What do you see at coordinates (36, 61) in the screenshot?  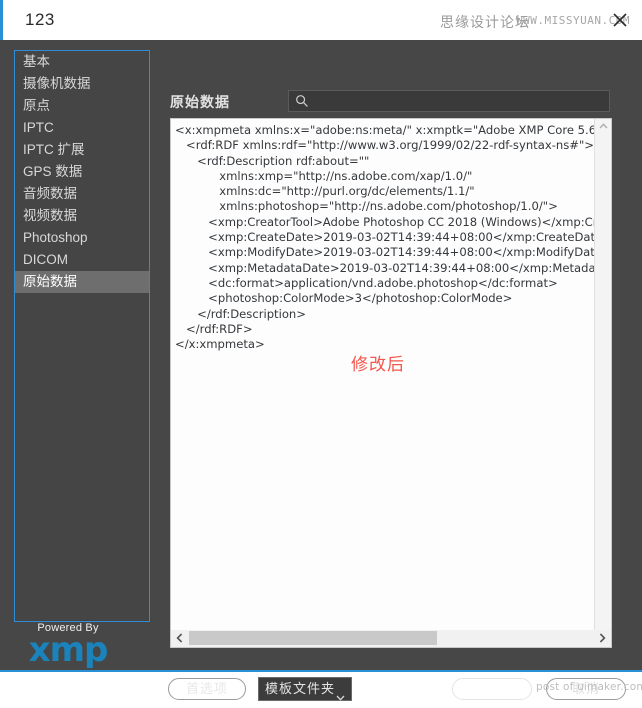 I see `sidebar-item-label: 基本` at bounding box center [36, 61].